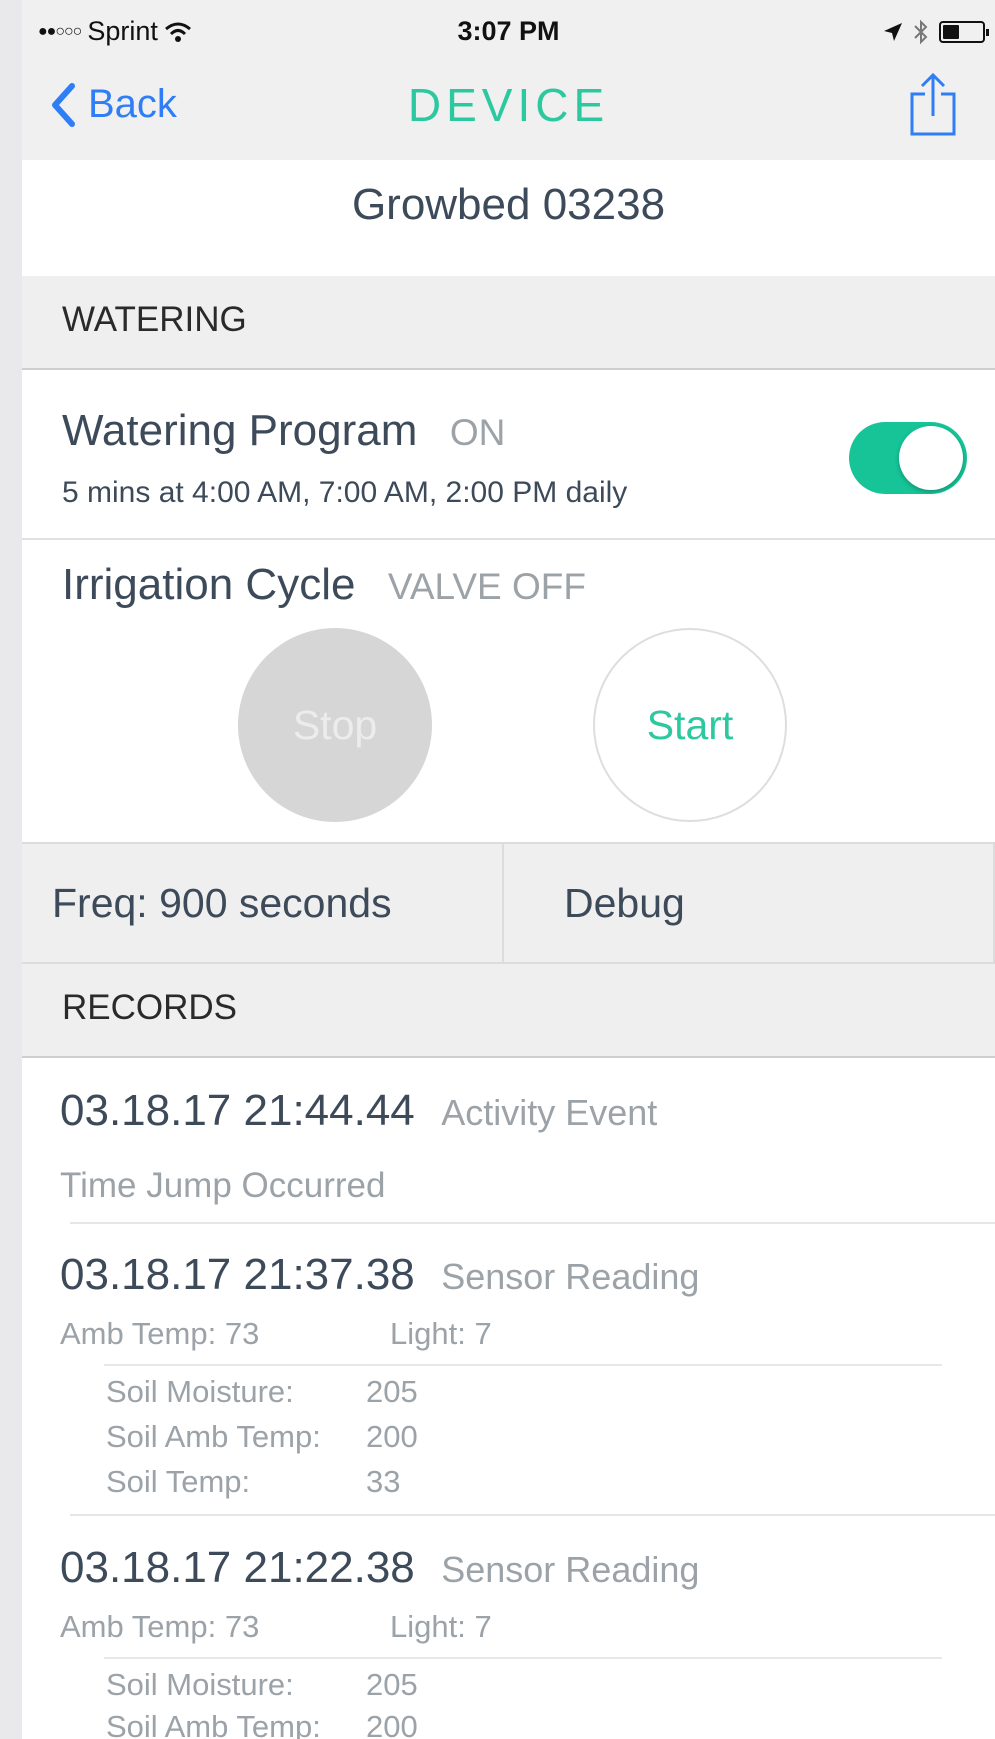  What do you see at coordinates (921, 32) in the screenshot?
I see `bluetooth-icon` at bounding box center [921, 32].